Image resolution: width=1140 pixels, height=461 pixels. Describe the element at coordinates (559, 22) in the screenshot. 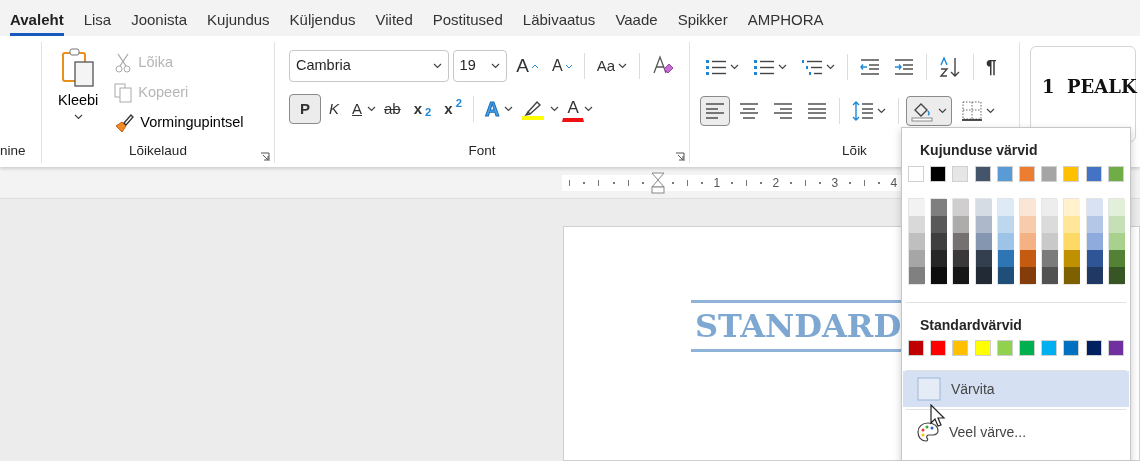

I see `ribbon-tab: Läbivaatus` at that location.